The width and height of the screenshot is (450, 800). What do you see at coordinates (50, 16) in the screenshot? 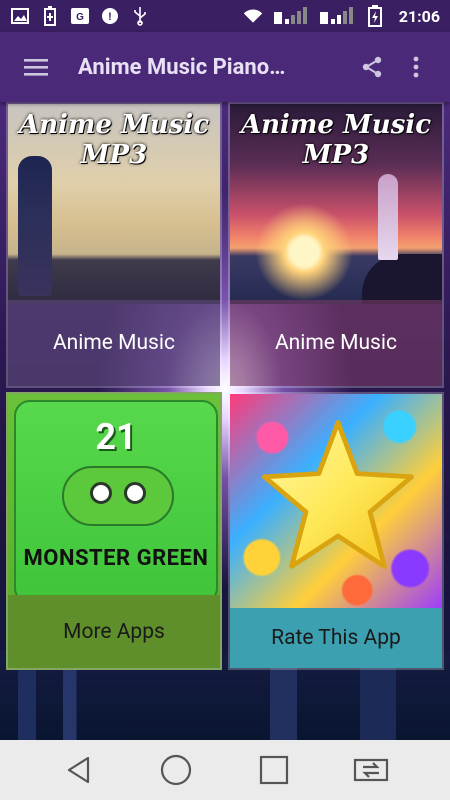
I see `battery-saver-icon` at bounding box center [50, 16].